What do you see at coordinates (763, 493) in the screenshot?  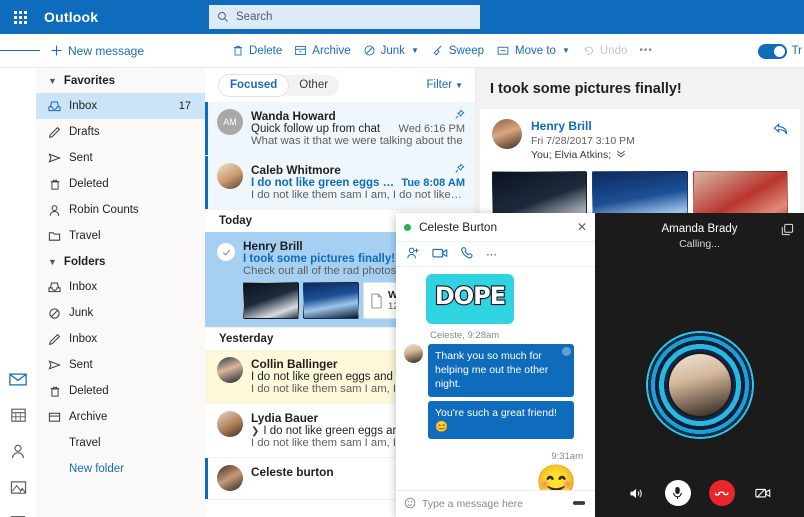 I see `video-off-icon` at bounding box center [763, 493].